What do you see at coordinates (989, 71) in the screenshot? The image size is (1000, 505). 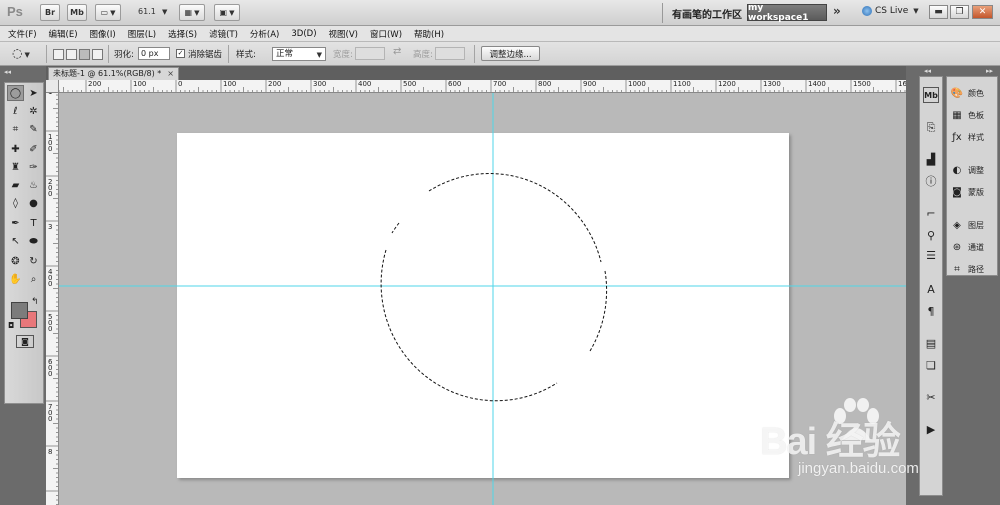 I see `expand-panels-icon: ▸▸` at bounding box center [989, 71].